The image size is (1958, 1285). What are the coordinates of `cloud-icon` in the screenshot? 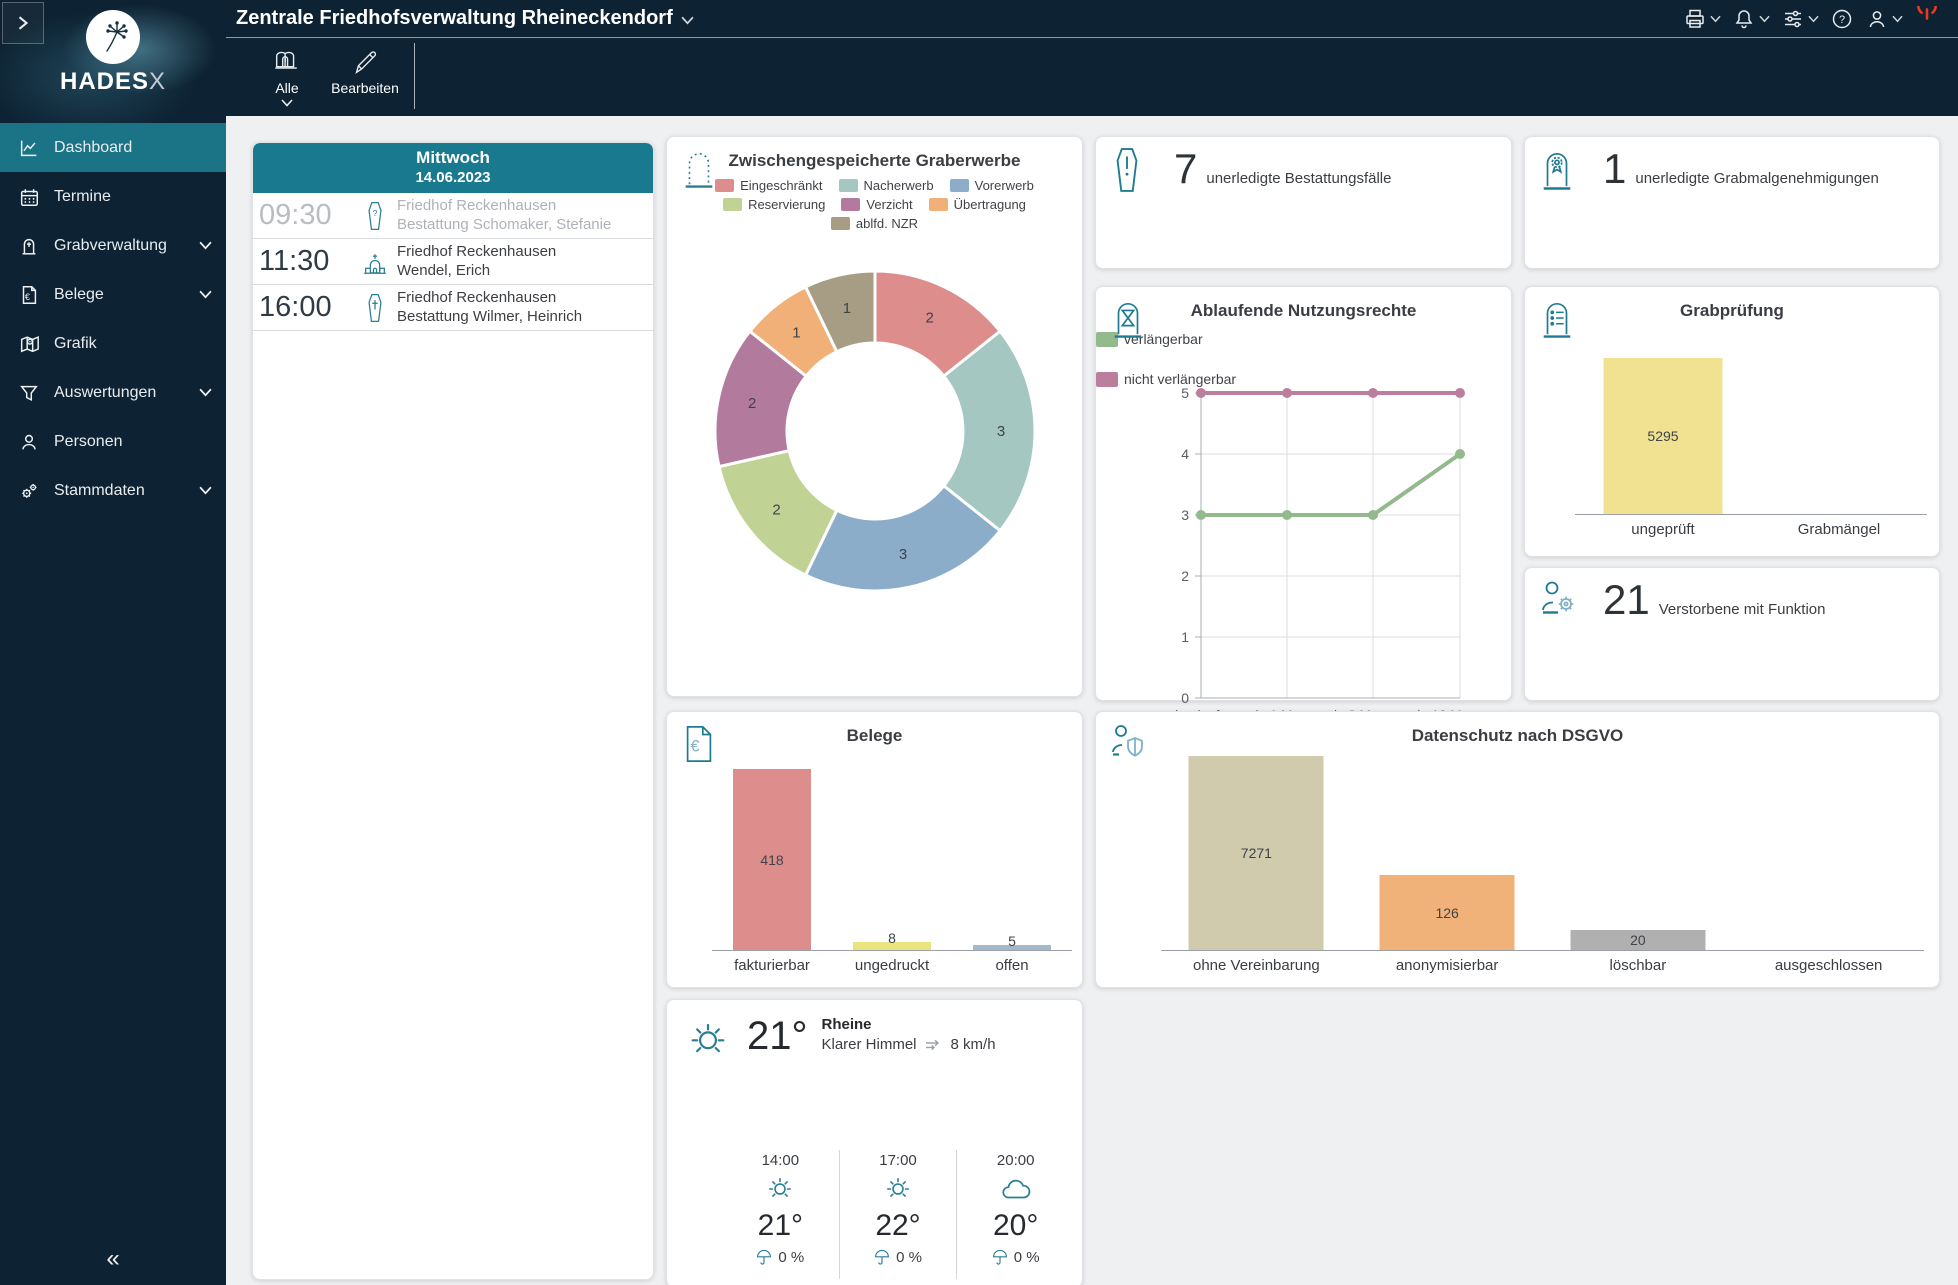 It's located at (1015, 1189).